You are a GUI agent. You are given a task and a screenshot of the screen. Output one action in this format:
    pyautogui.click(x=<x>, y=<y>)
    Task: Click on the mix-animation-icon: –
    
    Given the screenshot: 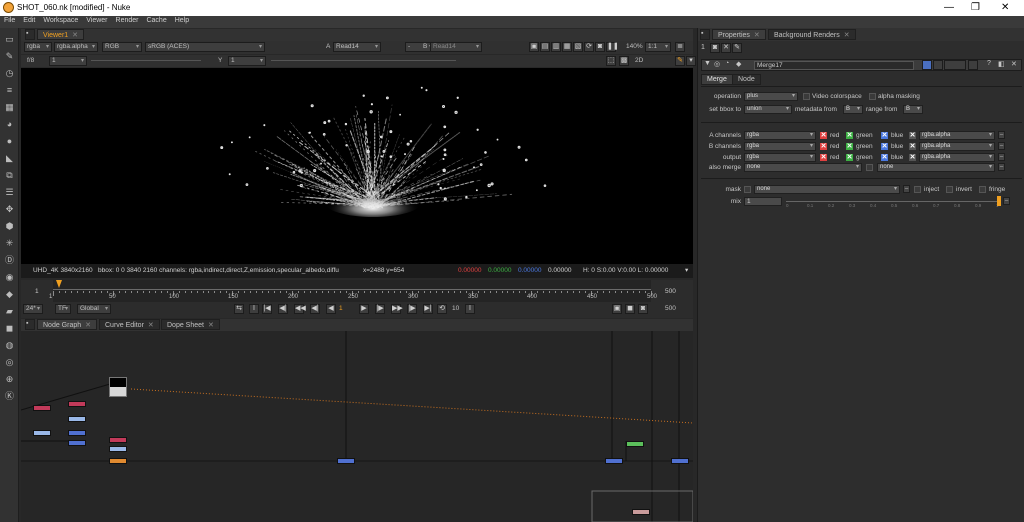 What is the action you would take?
    pyautogui.click(x=1006, y=201)
    